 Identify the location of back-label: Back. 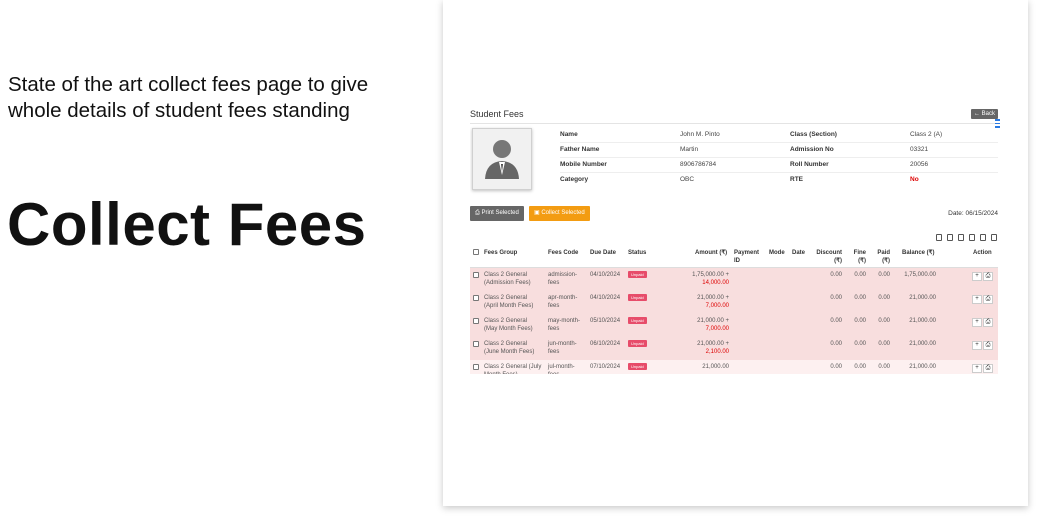
(988, 114).